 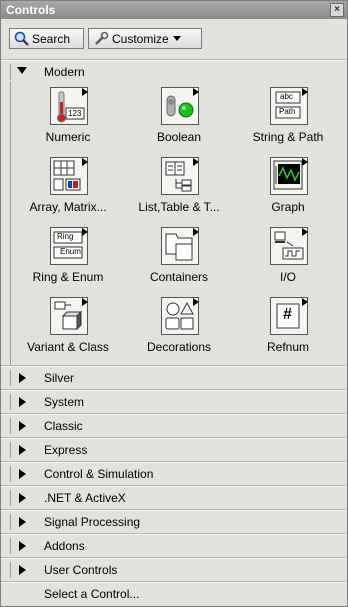 I want to click on io-icon, so click(x=289, y=246).